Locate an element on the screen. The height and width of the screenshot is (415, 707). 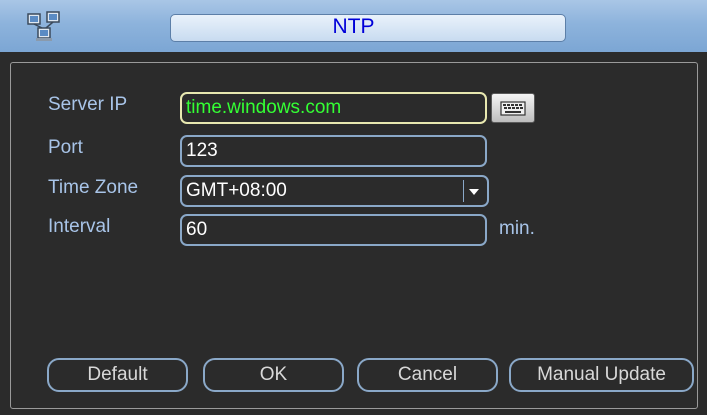
manual-update-button: Manual Update is located at coordinates (601, 375).